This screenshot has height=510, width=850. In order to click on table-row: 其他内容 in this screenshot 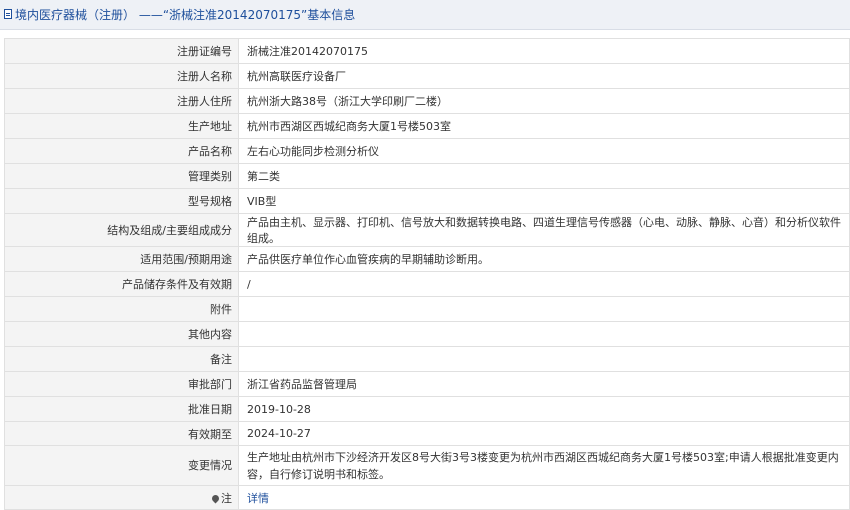, I will do `click(427, 334)`.